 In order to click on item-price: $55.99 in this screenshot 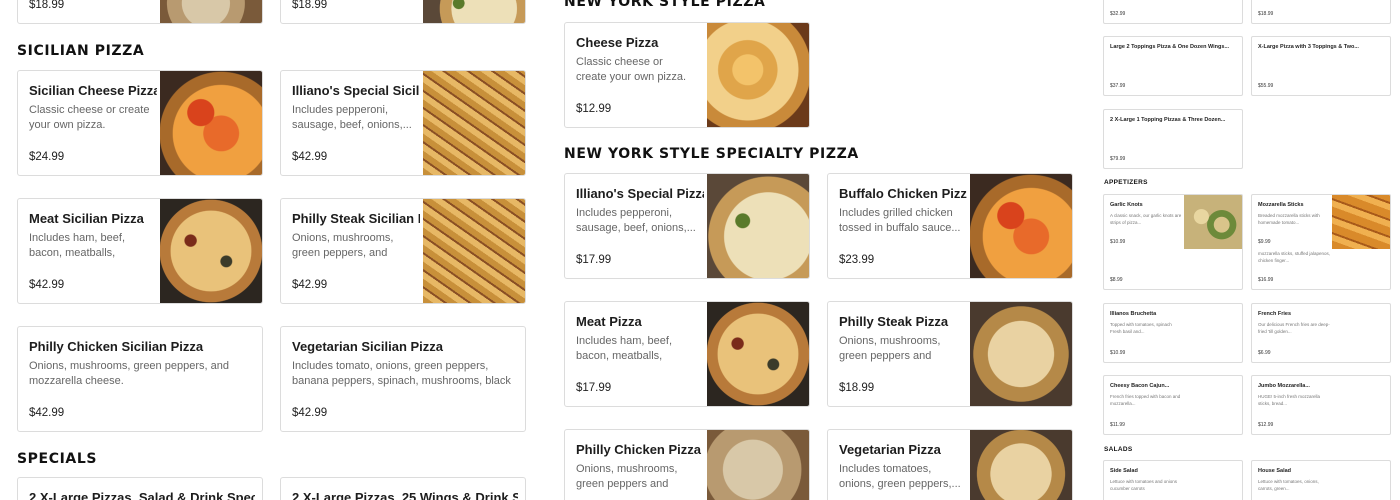, I will do `click(1266, 86)`.